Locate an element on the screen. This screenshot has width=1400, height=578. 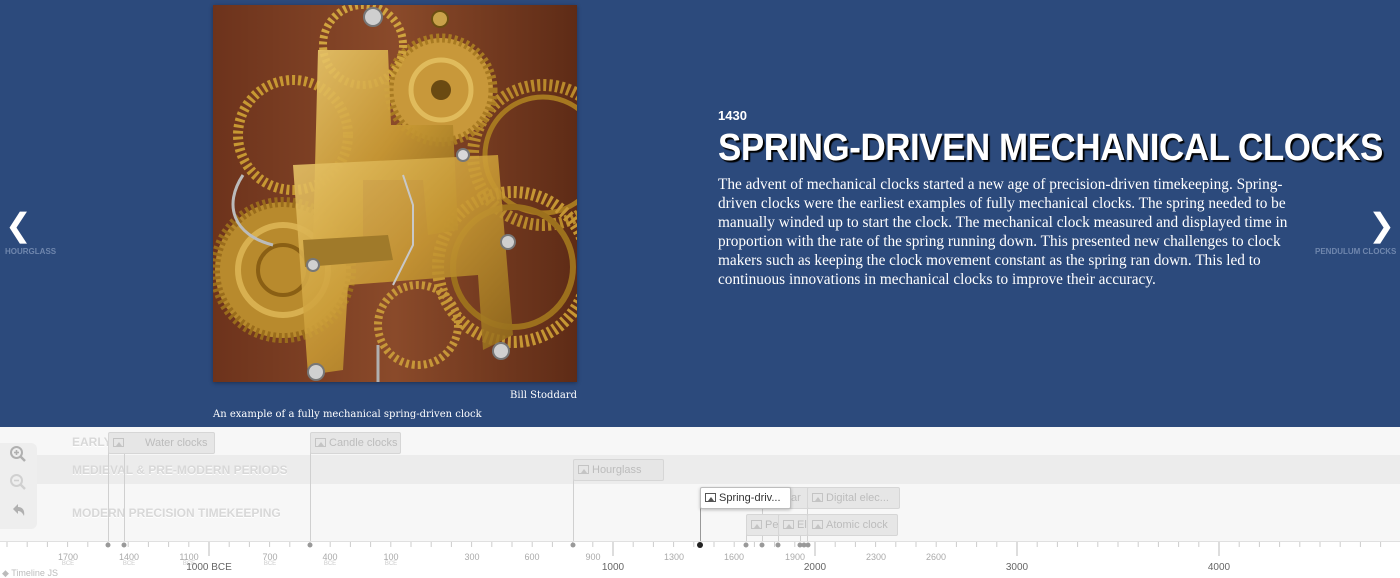
event-title: Water clocks is located at coordinates (176, 443).